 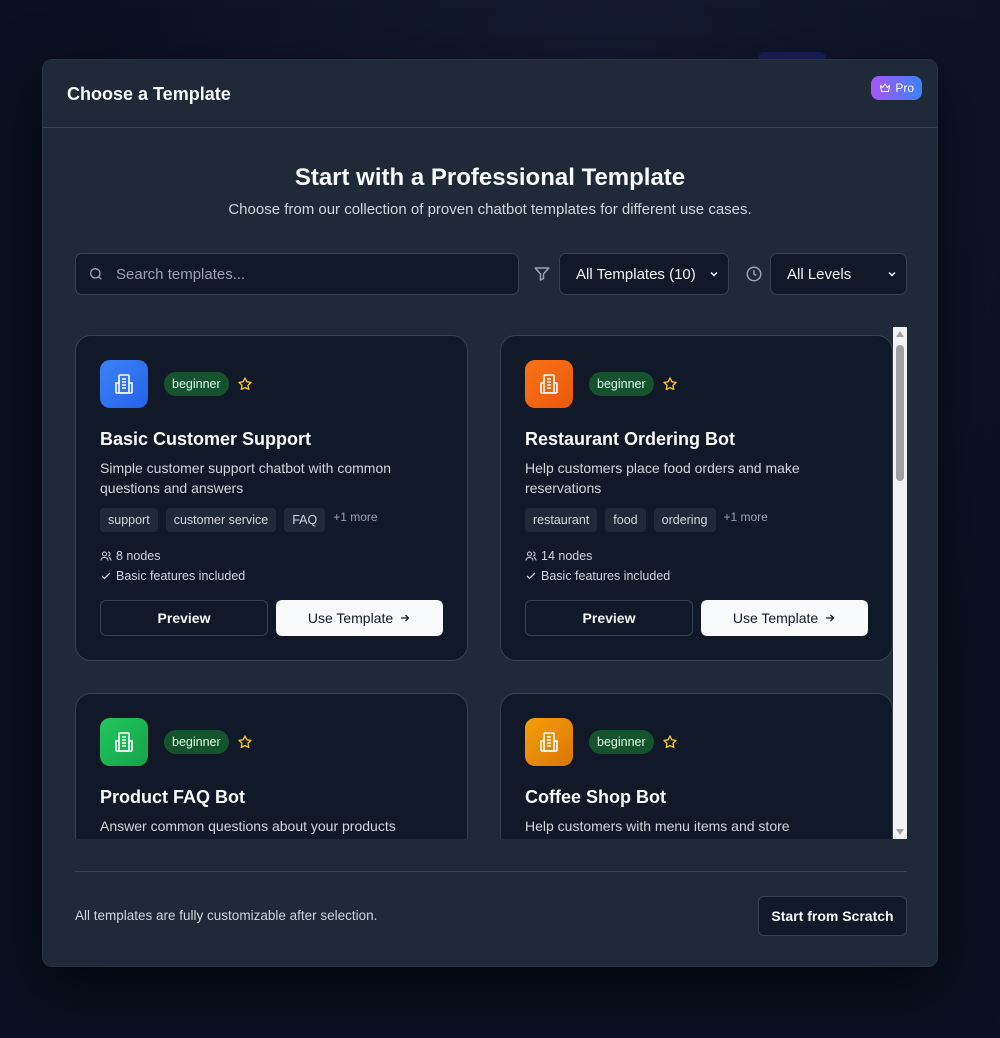 I want to click on hero-title: Start with a Professional Template, so click(x=490, y=177).